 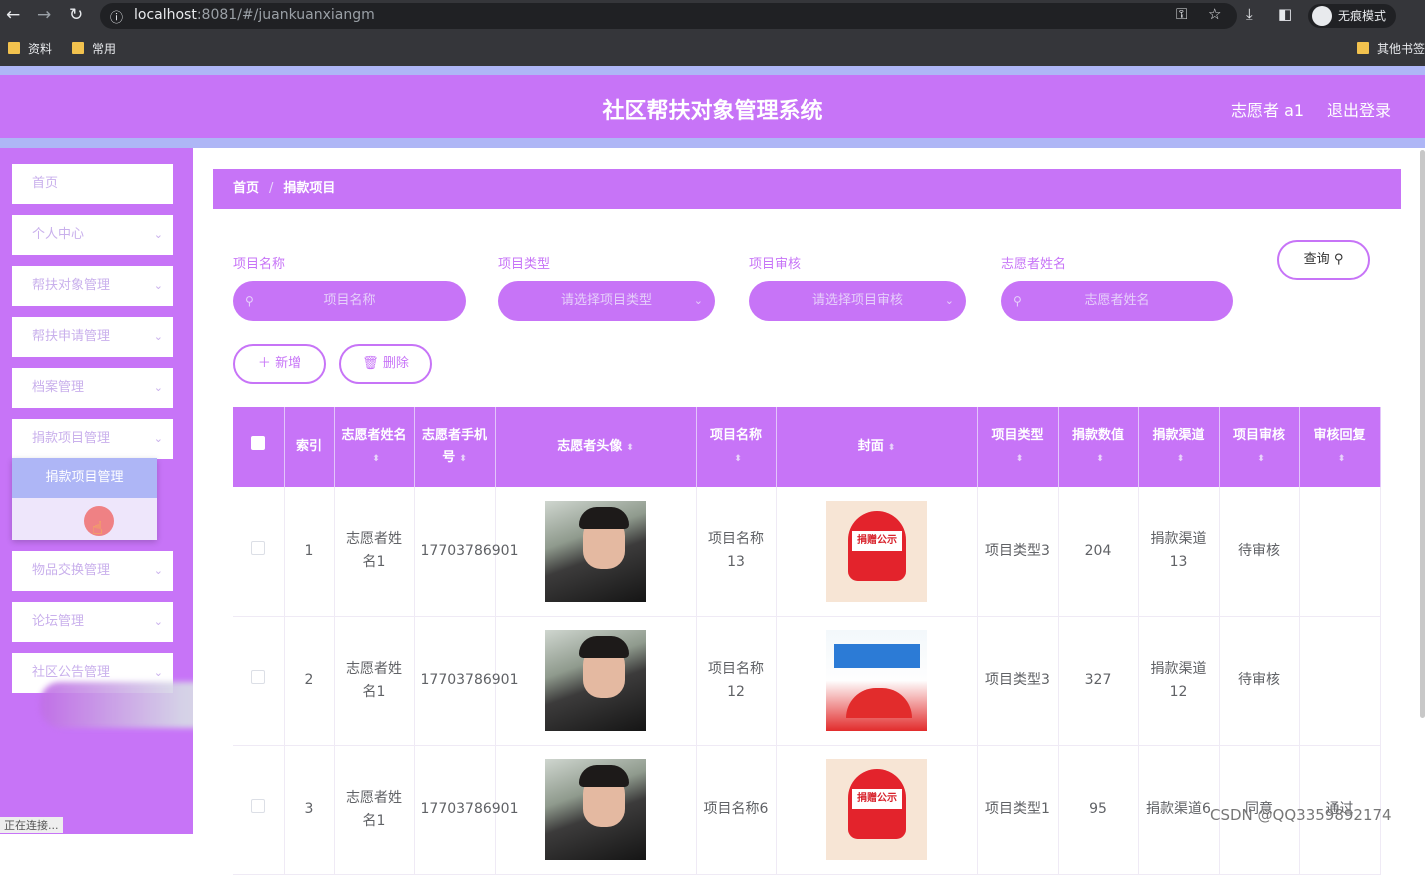 I want to click on project-type-select: 请选择项目类型 ⌄, so click(x=606, y=301).